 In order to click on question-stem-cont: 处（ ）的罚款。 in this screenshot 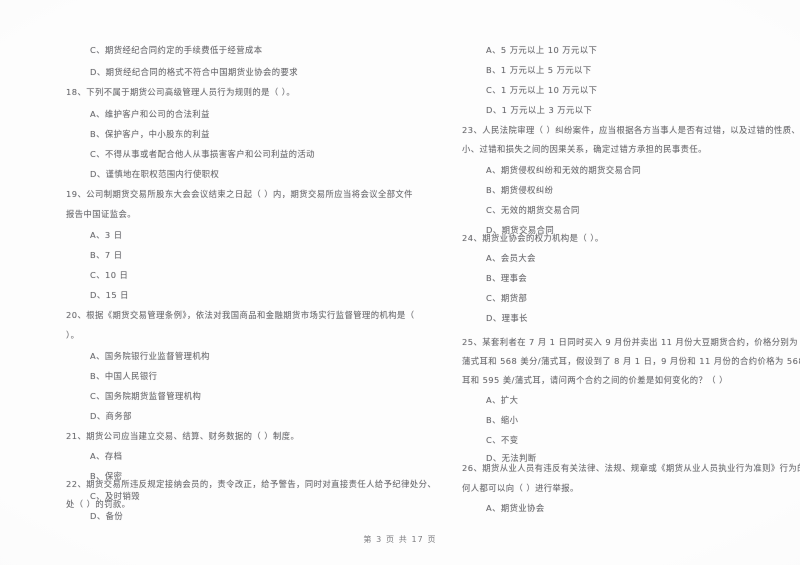, I will do `click(98, 504)`.